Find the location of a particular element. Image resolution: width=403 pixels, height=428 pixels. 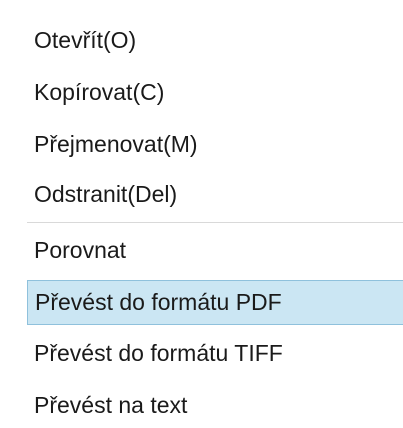

menu-separator is located at coordinates (215, 222).